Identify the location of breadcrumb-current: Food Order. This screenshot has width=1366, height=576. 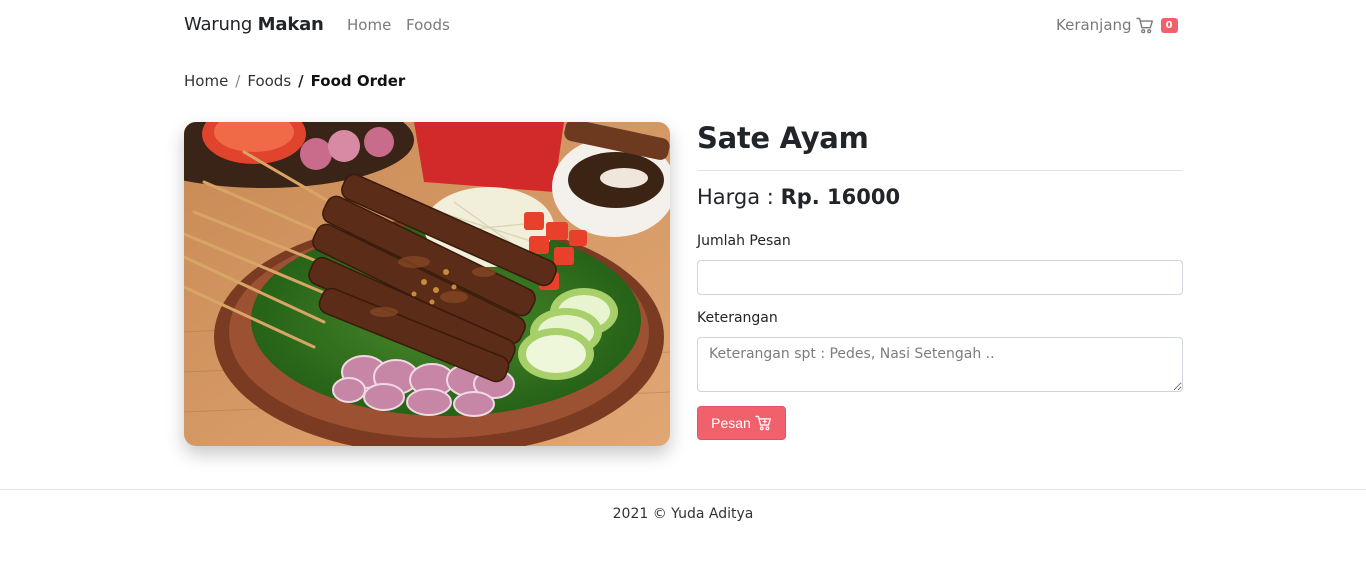
(358, 81).